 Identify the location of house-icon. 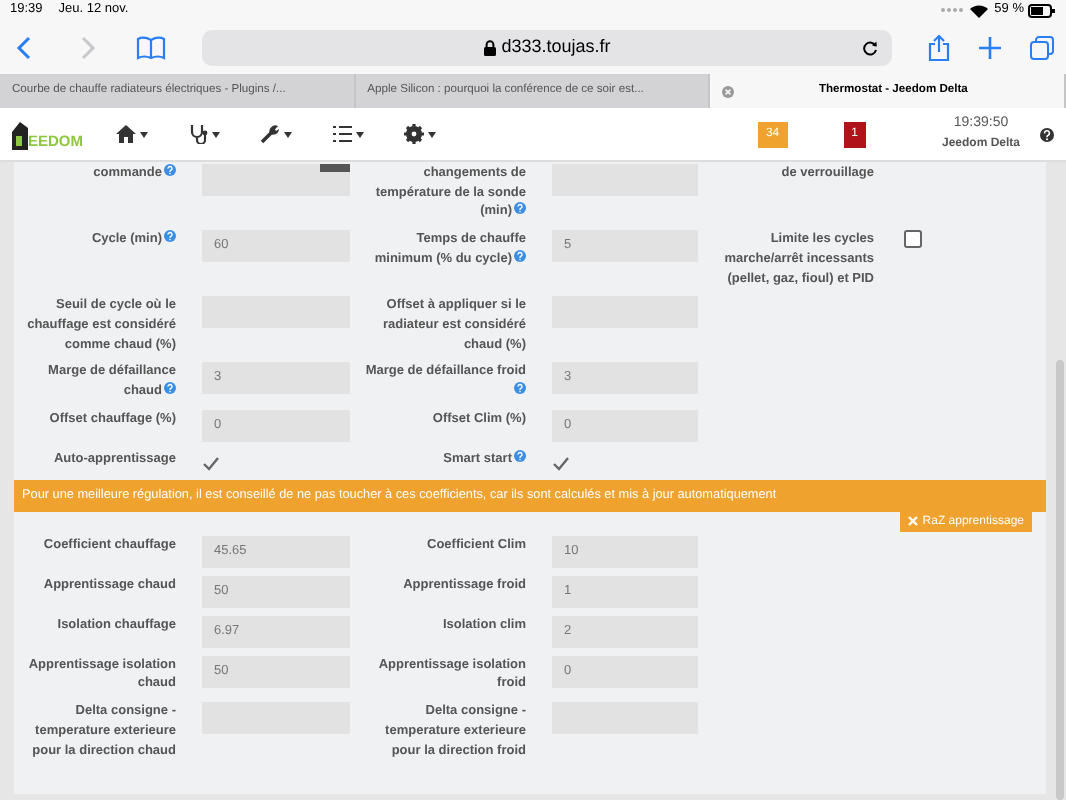
(20, 134).